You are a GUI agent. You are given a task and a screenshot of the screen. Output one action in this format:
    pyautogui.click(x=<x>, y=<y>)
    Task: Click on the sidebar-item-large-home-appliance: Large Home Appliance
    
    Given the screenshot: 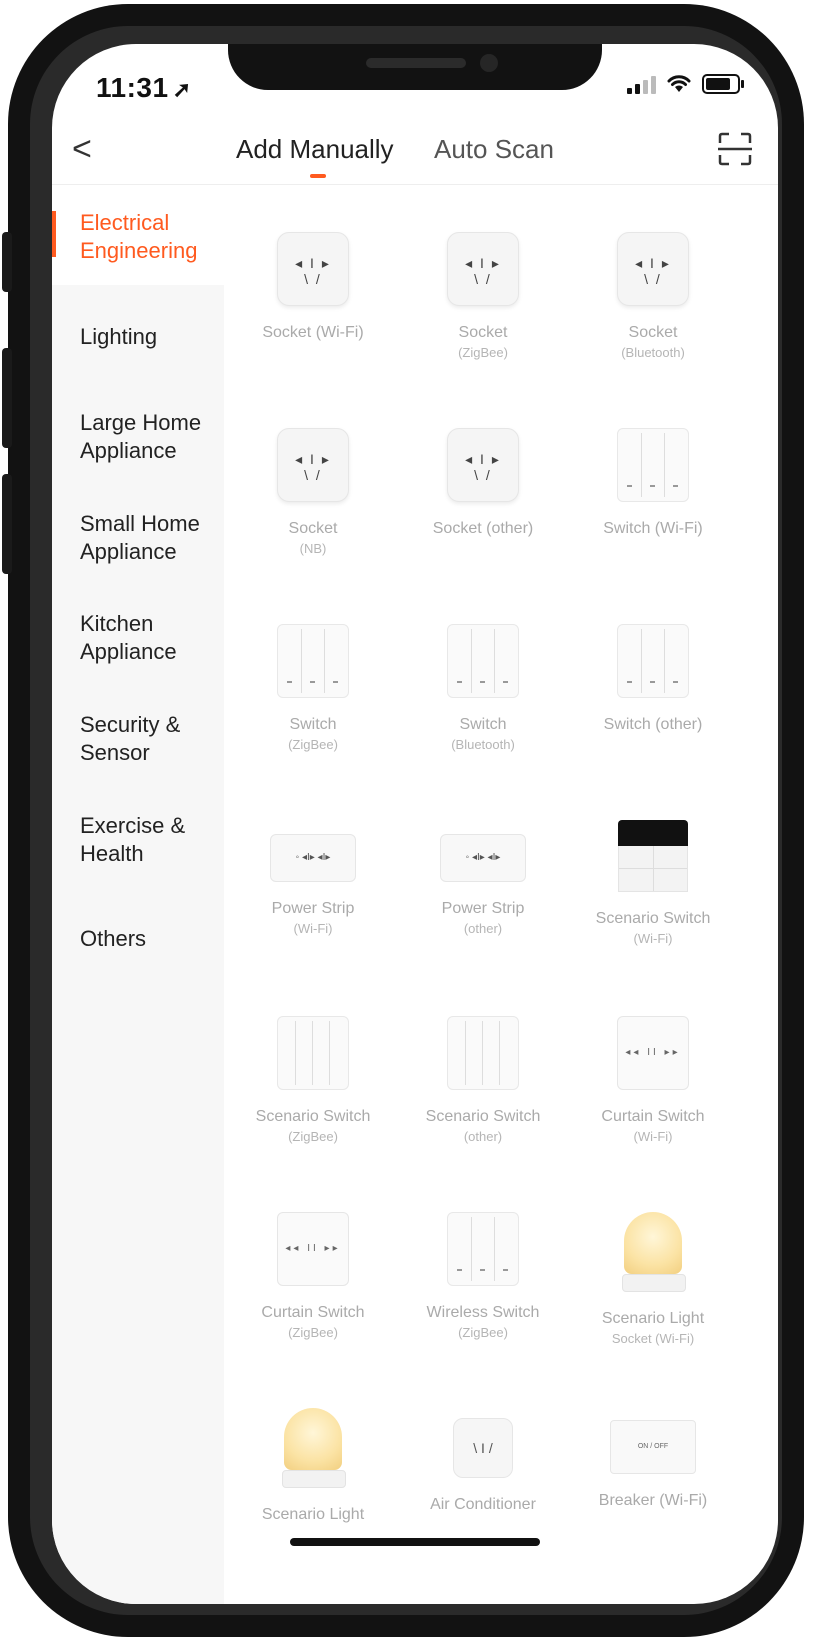 What is the action you would take?
    pyautogui.click(x=138, y=437)
    